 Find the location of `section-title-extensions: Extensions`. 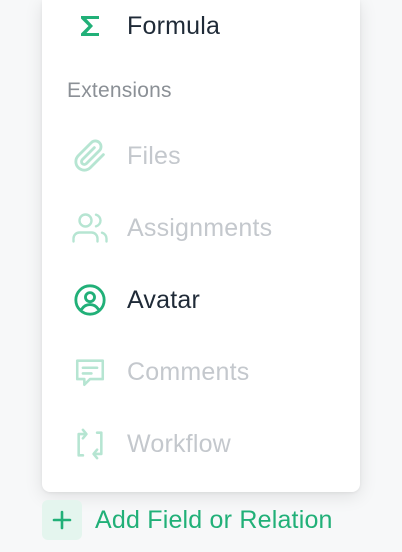

section-title-extensions: Extensions is located at coordinates (119, 90).